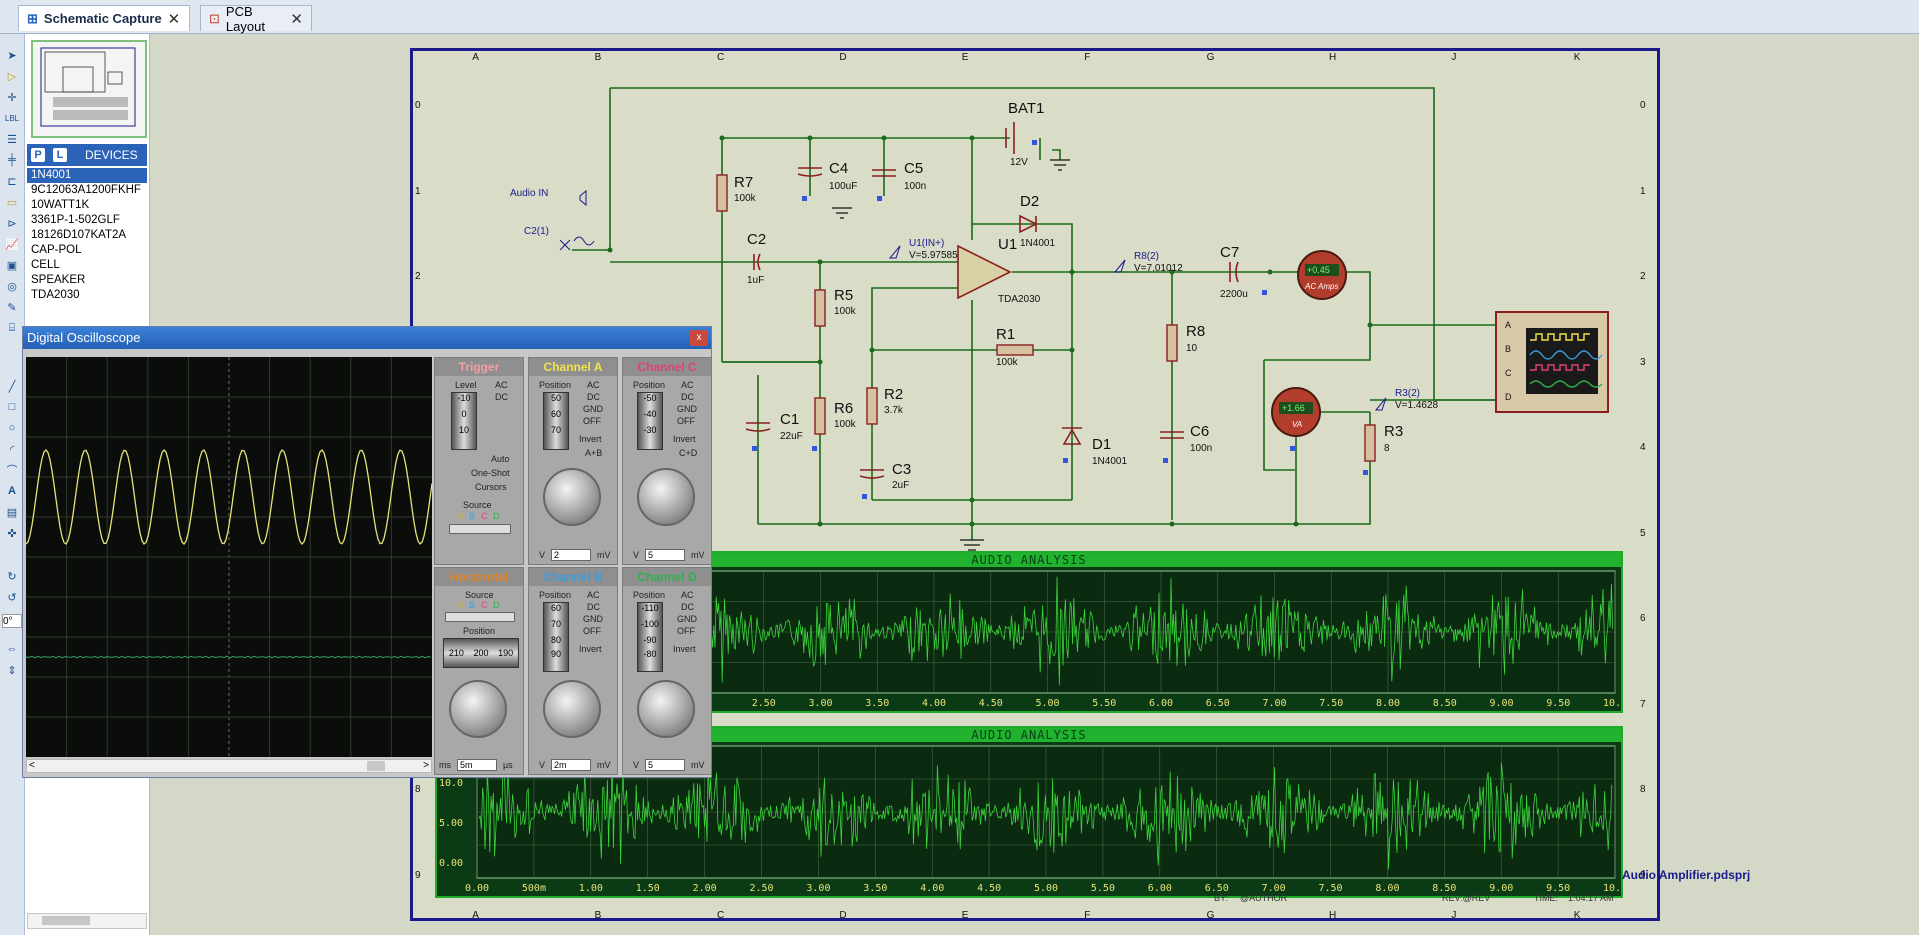 The width and height of the screenshot is (1919, 935). Describe the element at coordinates (500, 459) in the screenshot. I see `trigger-auto-option: Auto` at that location.